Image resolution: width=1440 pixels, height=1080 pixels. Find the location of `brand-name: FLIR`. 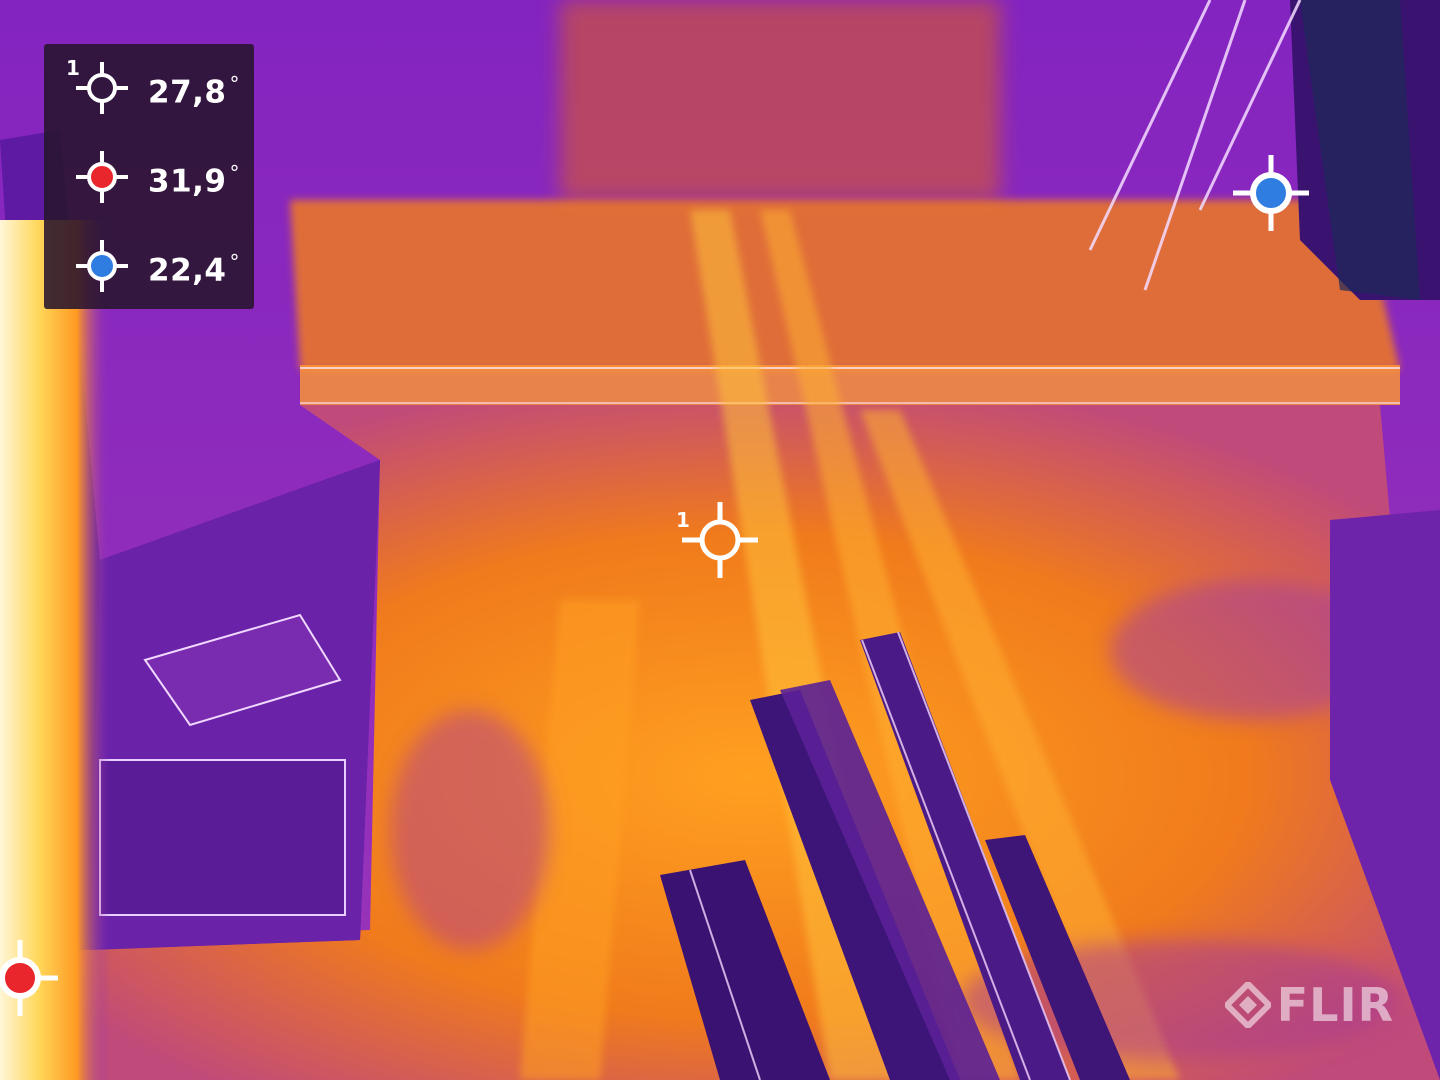

brand-name: FLIR is located at coordinates (1335, 1005).